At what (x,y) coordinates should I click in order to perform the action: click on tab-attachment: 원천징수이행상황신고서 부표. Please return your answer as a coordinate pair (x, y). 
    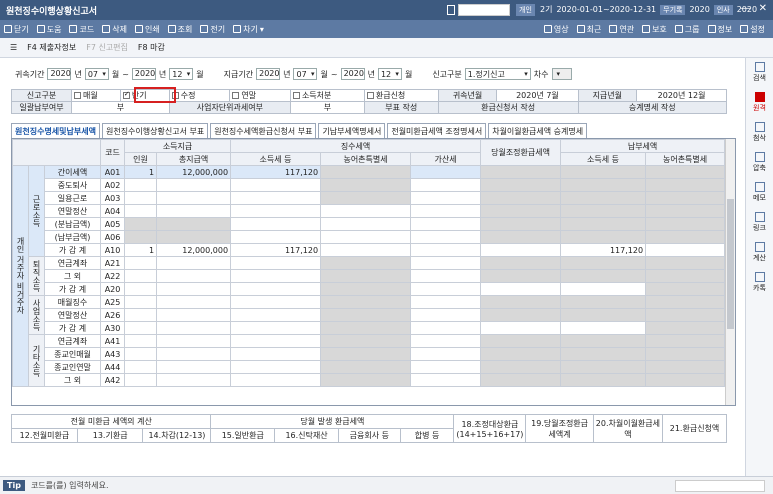
    Looking at the image, I should click on (155, 131).